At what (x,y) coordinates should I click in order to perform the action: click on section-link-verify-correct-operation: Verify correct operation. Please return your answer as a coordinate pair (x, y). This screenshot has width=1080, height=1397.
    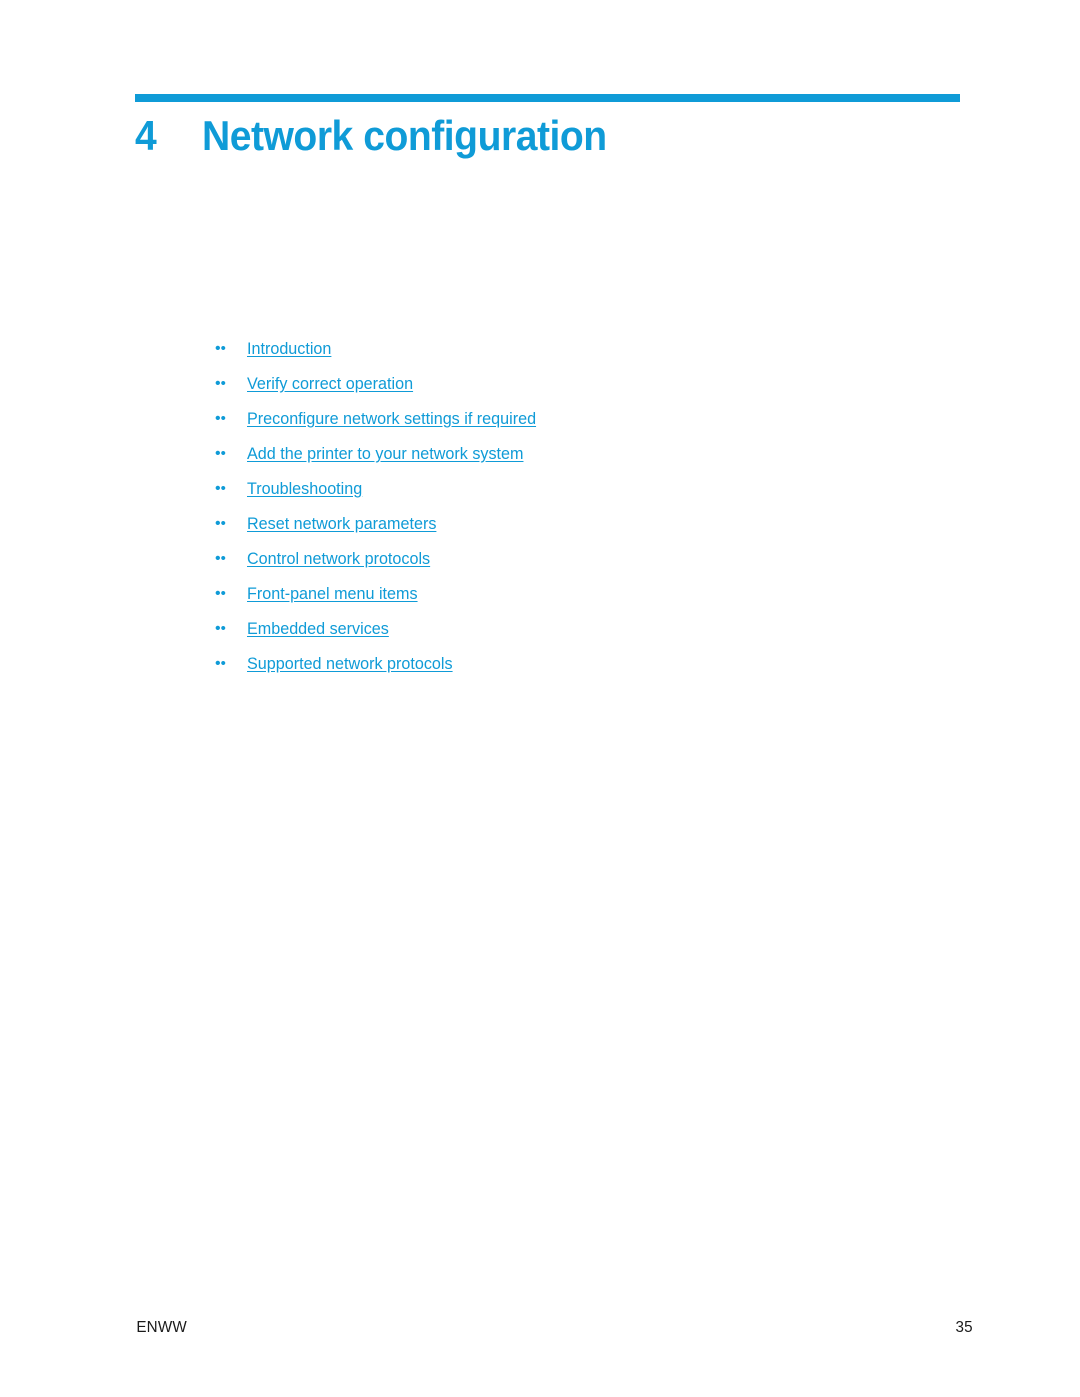
    Looking at the image, I should click on (330, 384).